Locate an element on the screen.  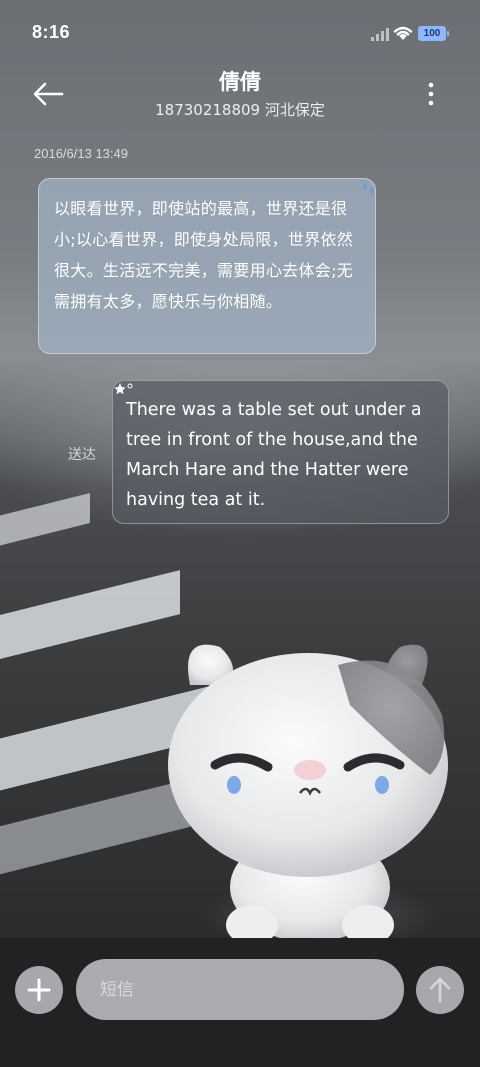
crosswalk-stripe is located at coordinates (90, 622).